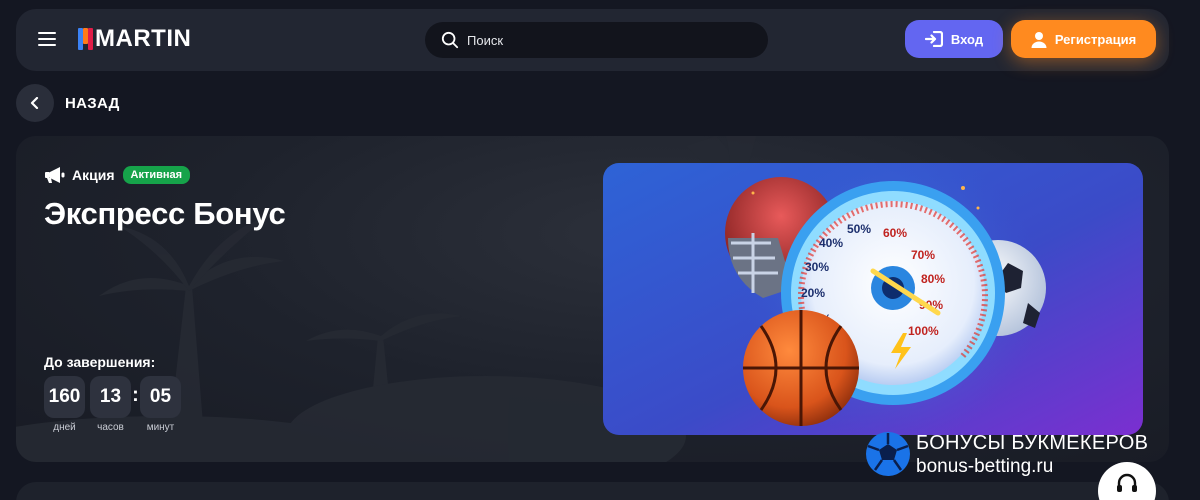 Image resolution: width=1200 pixels, height=500 pixels. I want to click on menu-icon, so click(47, 39).